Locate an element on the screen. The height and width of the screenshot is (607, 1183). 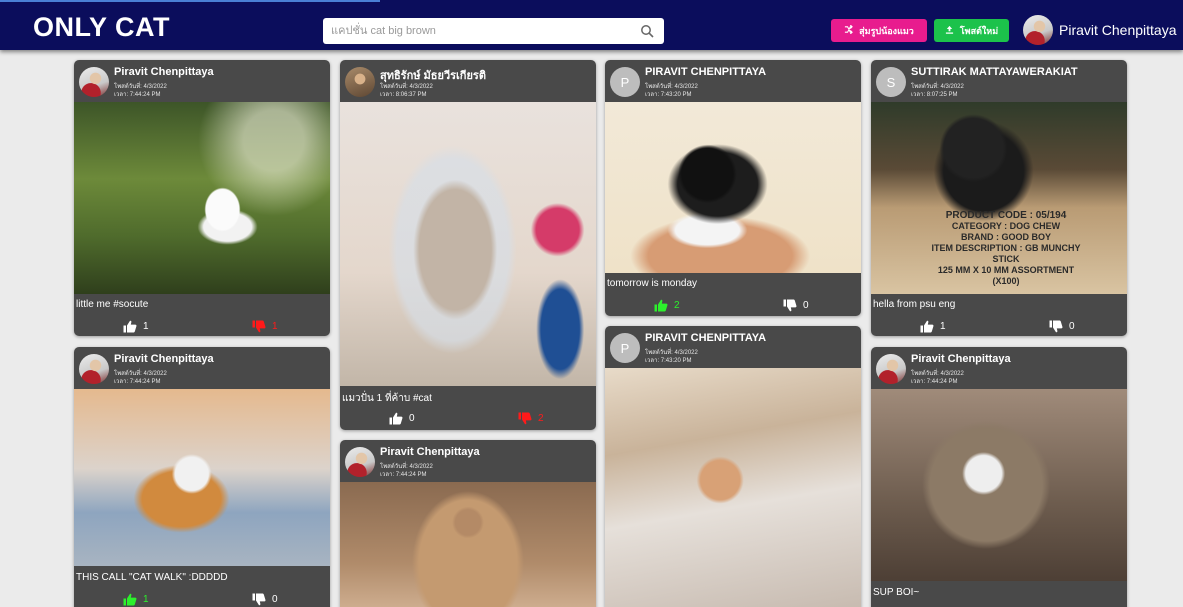
post-caption: แมวปั่น 1 ที่ค้าบ #cat is located at coordinates (387, 398).